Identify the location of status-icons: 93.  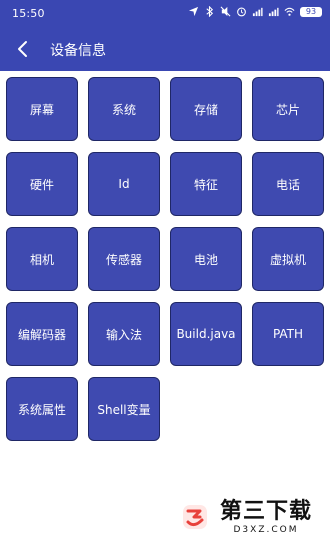
(255, 11).